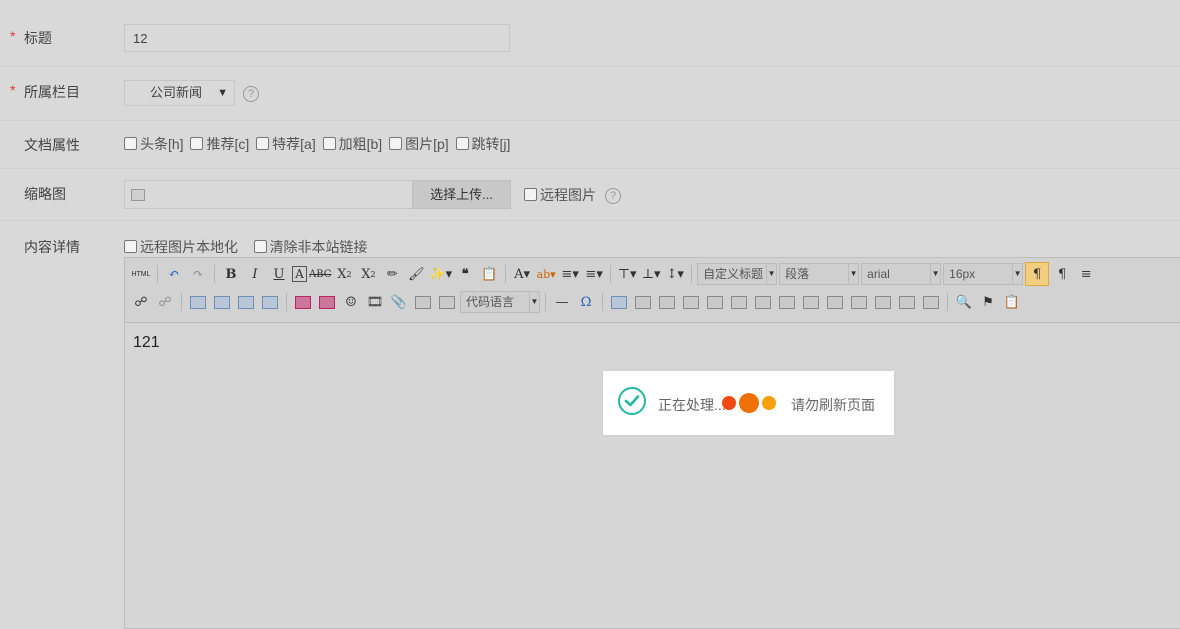 This screenshot has width=1180, height=629. What do you see at coordinates (38, 38) in the screenshot?
I see `title-label: 标题` at bounding box center [38, 38].